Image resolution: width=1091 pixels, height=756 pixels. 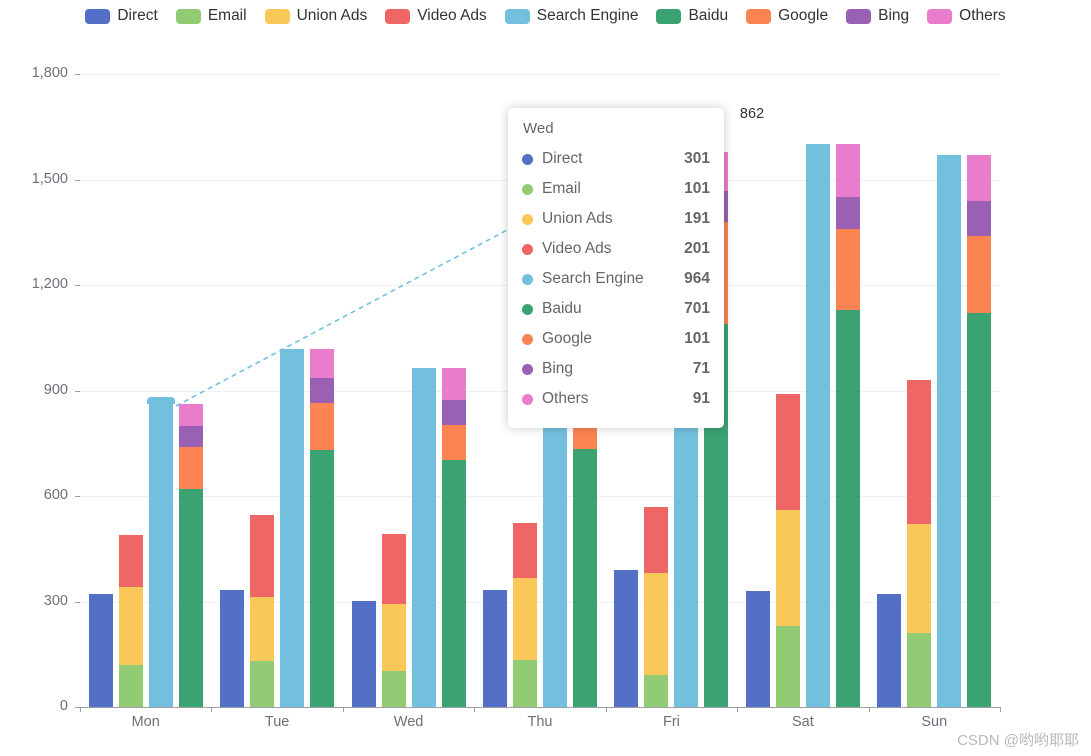 I want to click on tooltip-series-name: Search Engine, so click(x=593, y=278).